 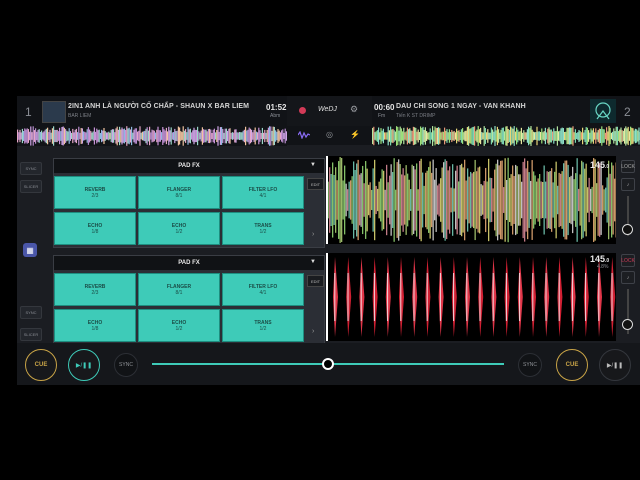 What do you see at coordinates (302, 110) in the screenshot?
I see `record-button` at bounding box center [302, 110].